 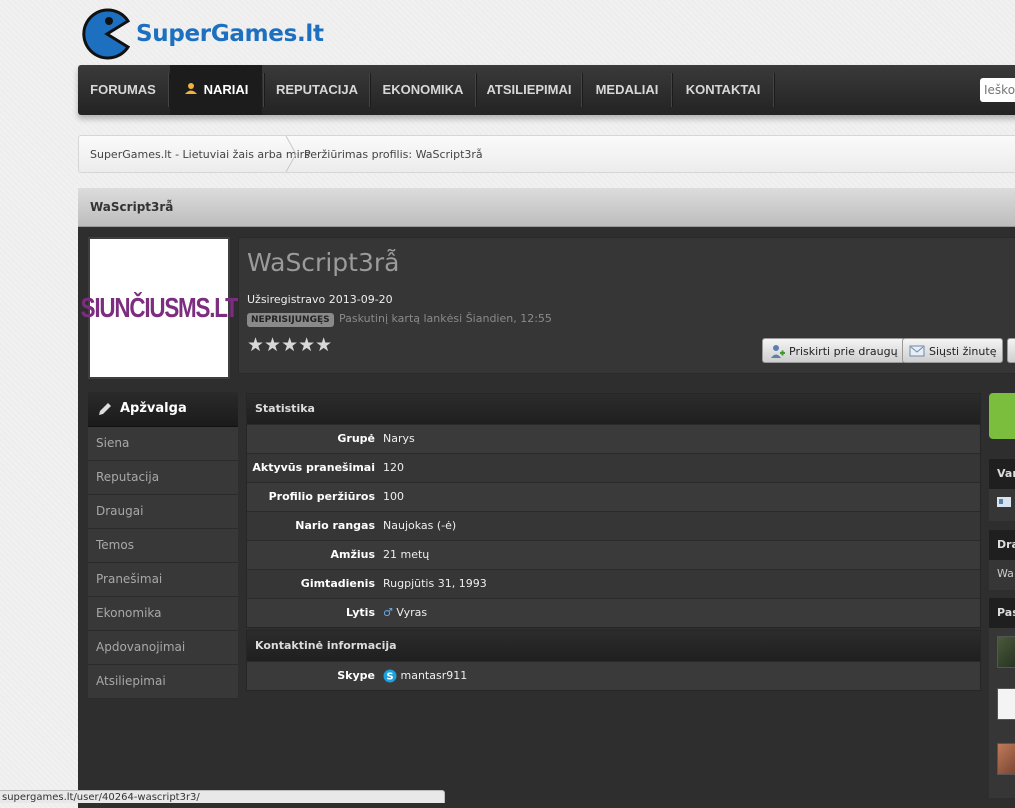 What do you see at coordinates (613, 646) in the screenshot?
I see `contact-title: Kontaktinė informacija` at bounding box center [613, 646].